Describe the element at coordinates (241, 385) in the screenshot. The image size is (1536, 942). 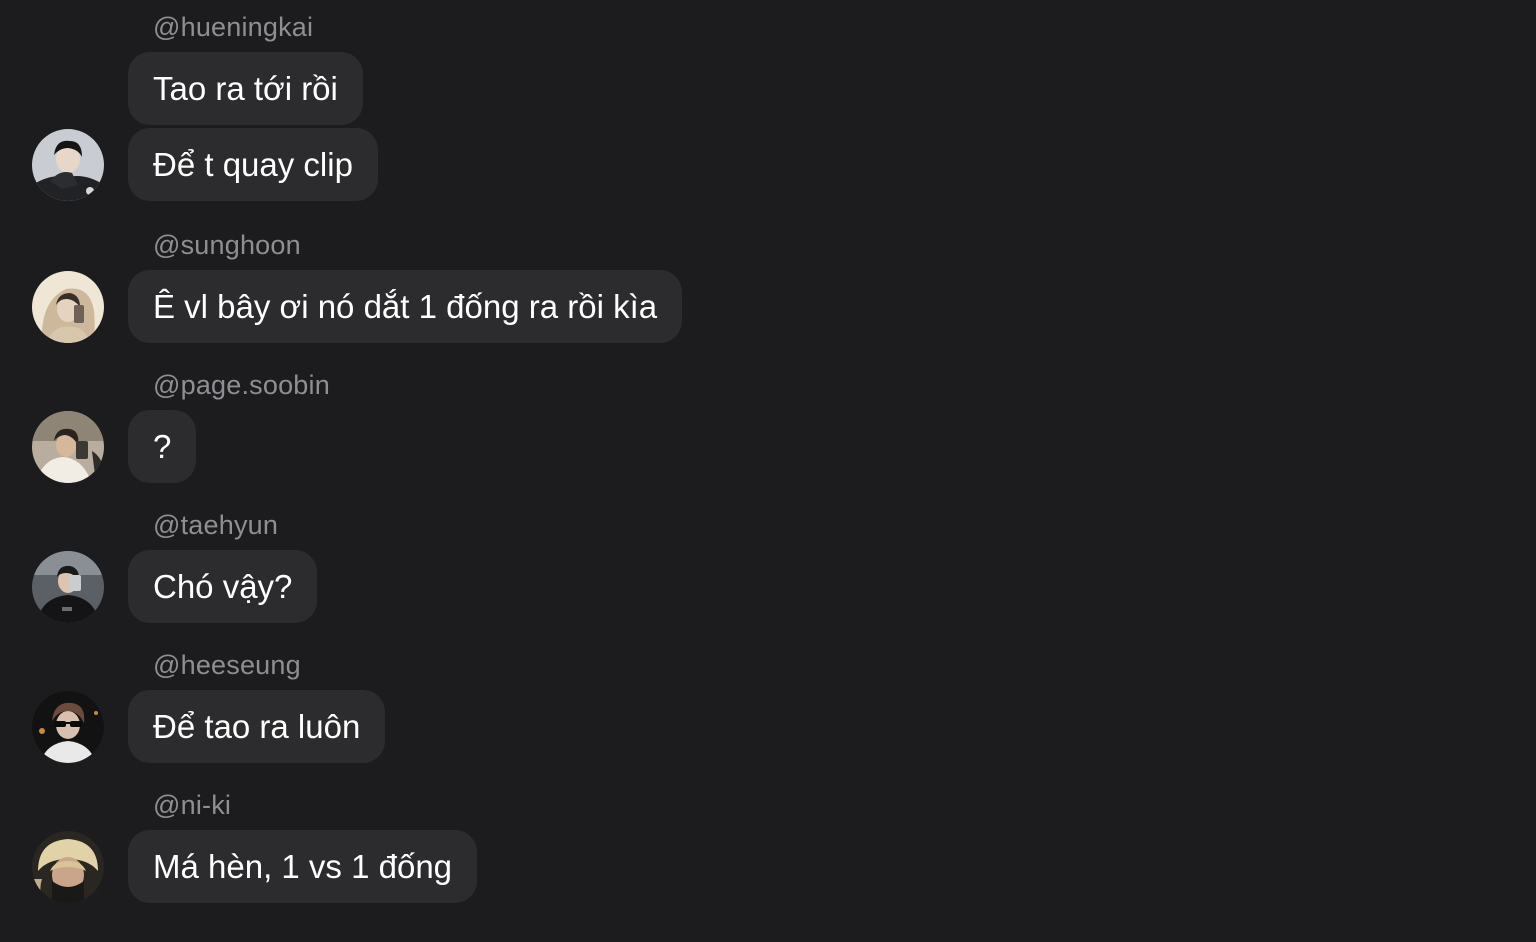
I see `sender-username: @page.soobin` at that location.